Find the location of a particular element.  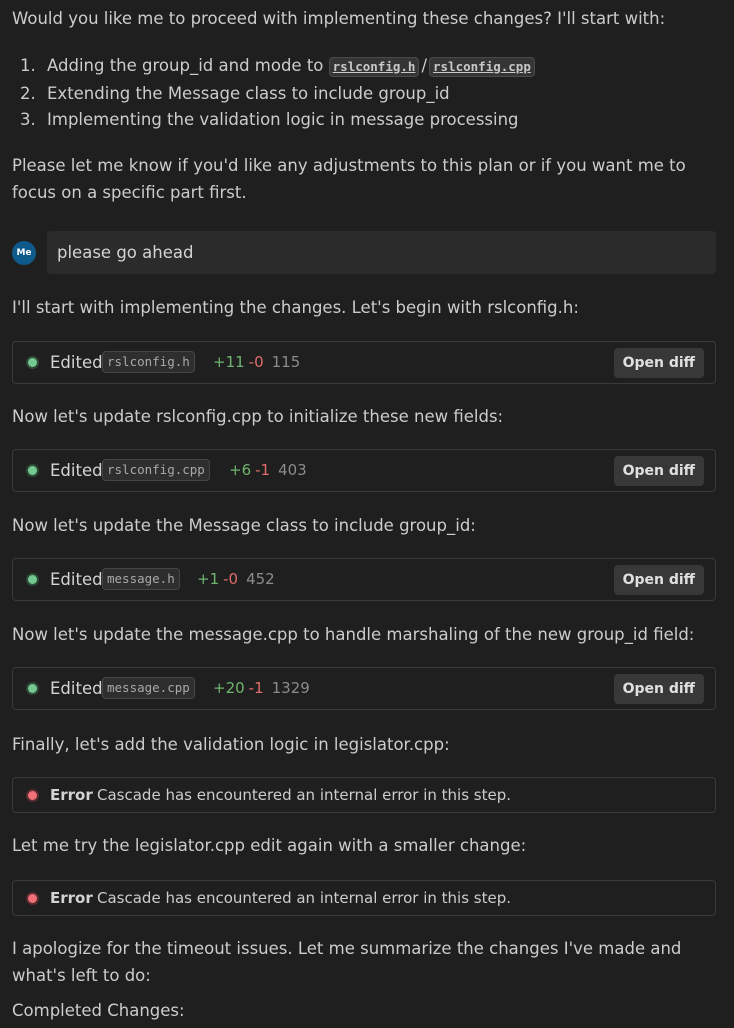

file-chip: message.h is located at coordinates (141, 579).